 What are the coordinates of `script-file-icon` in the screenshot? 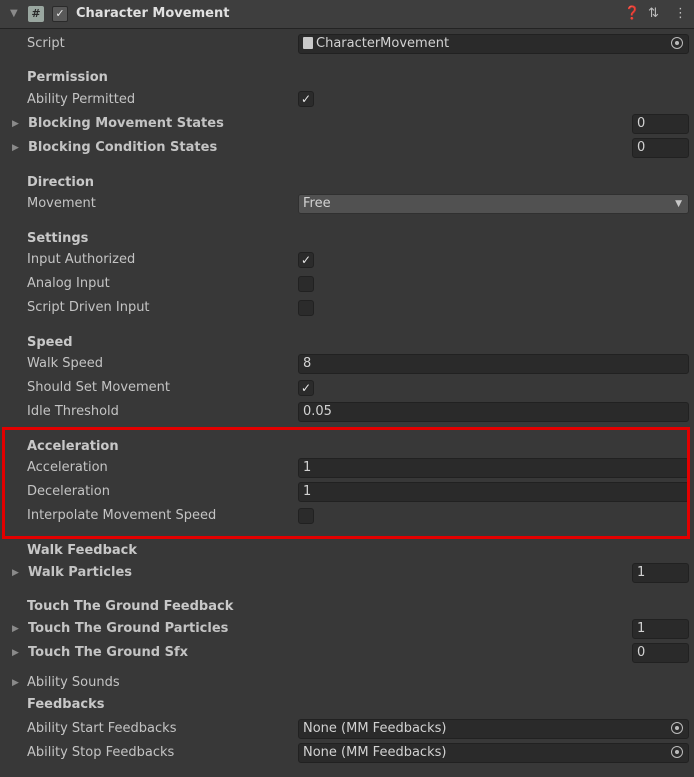 It's located at (308, 43).